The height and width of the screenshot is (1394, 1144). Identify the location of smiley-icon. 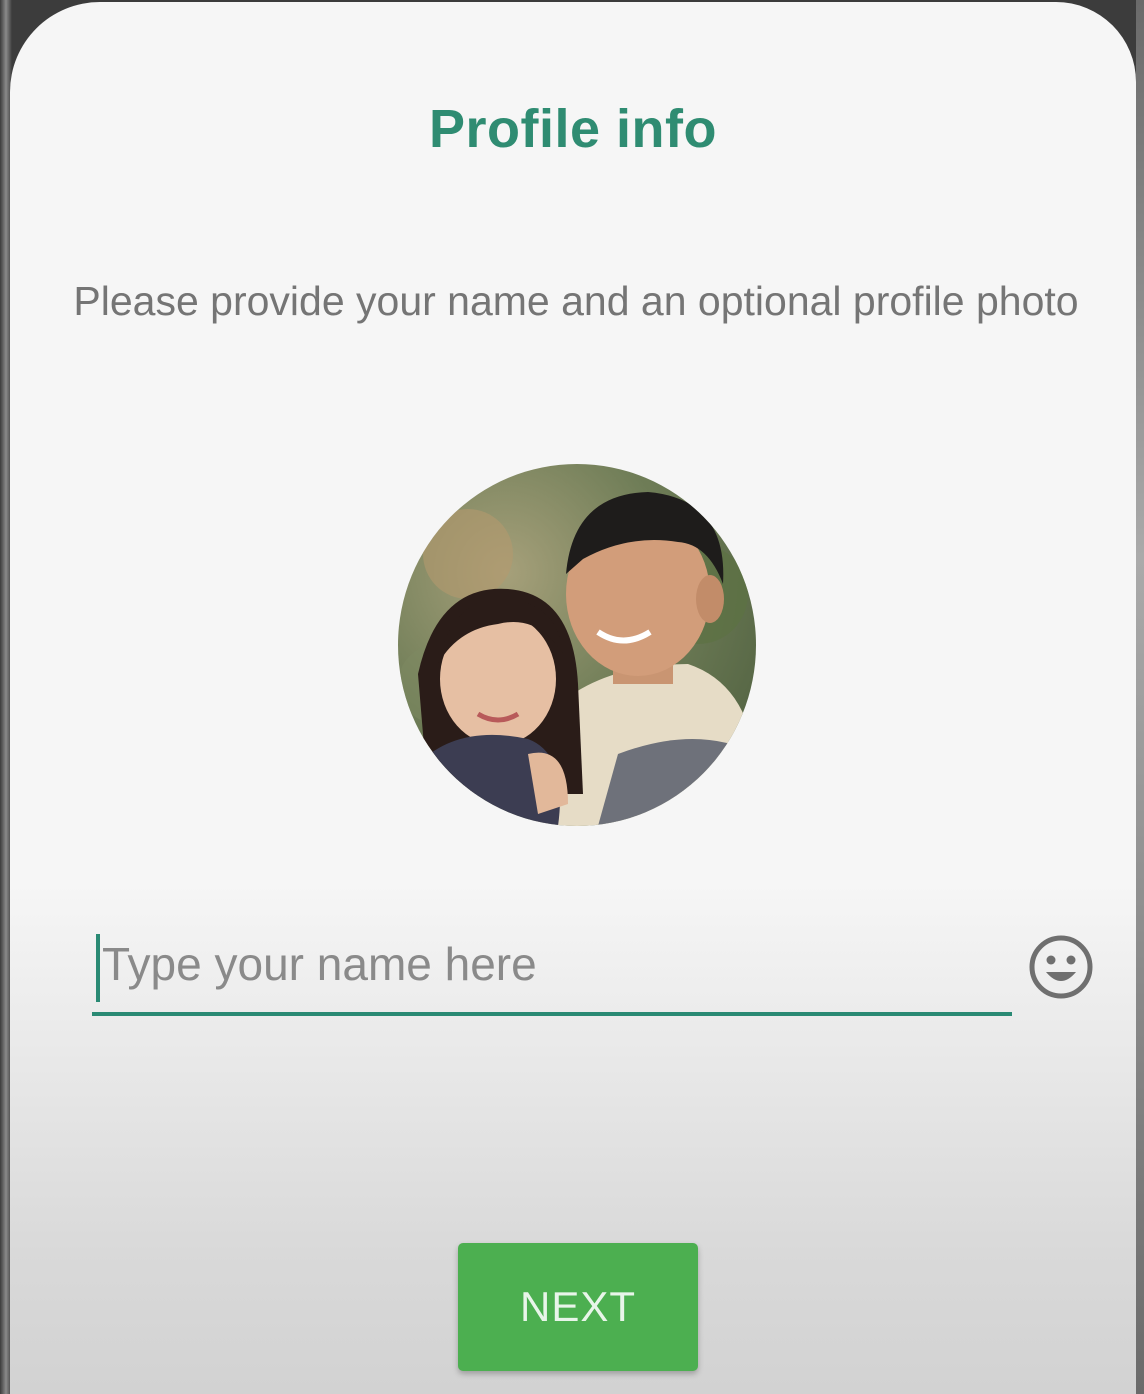
(1061, 967).